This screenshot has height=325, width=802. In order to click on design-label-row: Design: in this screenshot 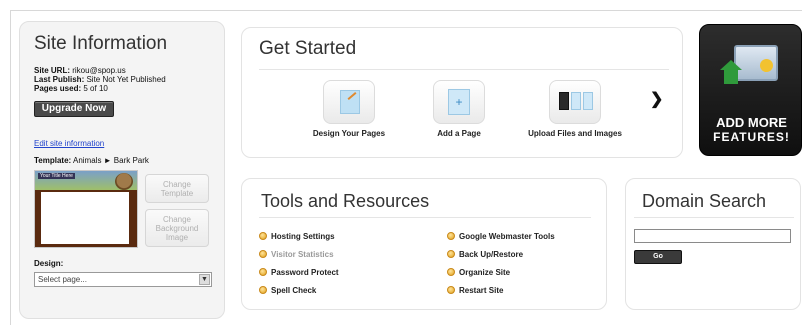, I will do `click(48, 263)`.